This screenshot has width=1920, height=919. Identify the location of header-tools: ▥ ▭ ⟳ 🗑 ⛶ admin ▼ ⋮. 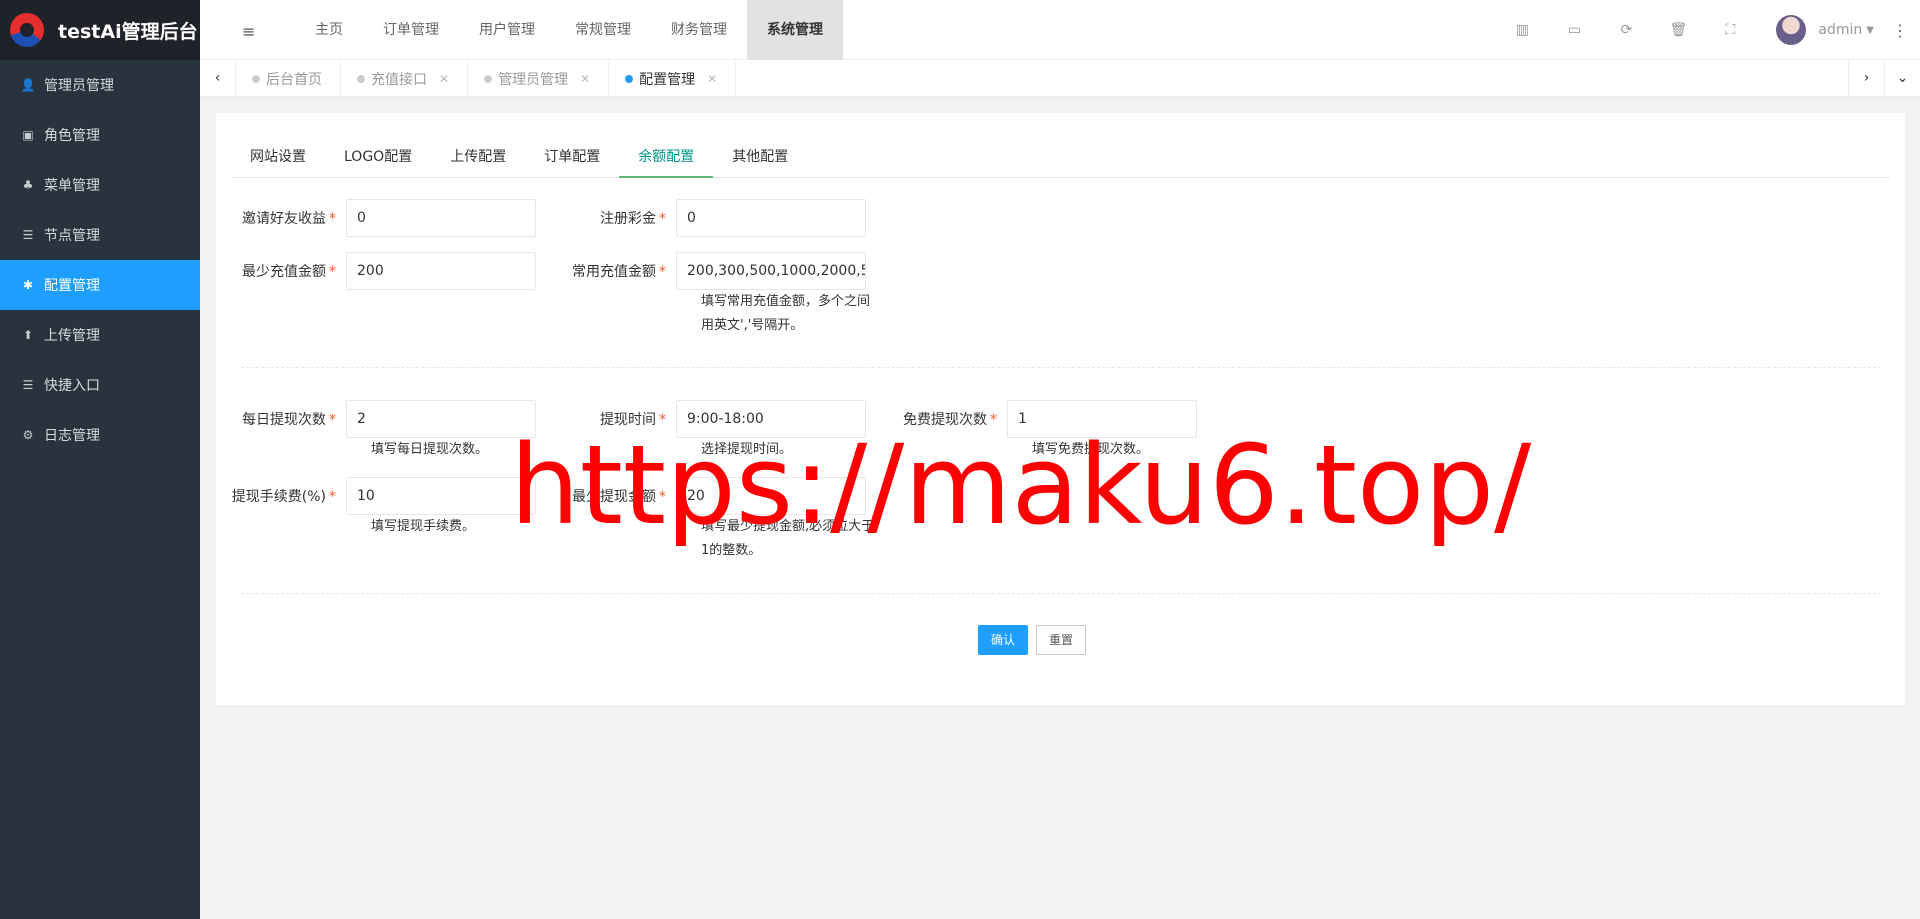
(1708, 30).